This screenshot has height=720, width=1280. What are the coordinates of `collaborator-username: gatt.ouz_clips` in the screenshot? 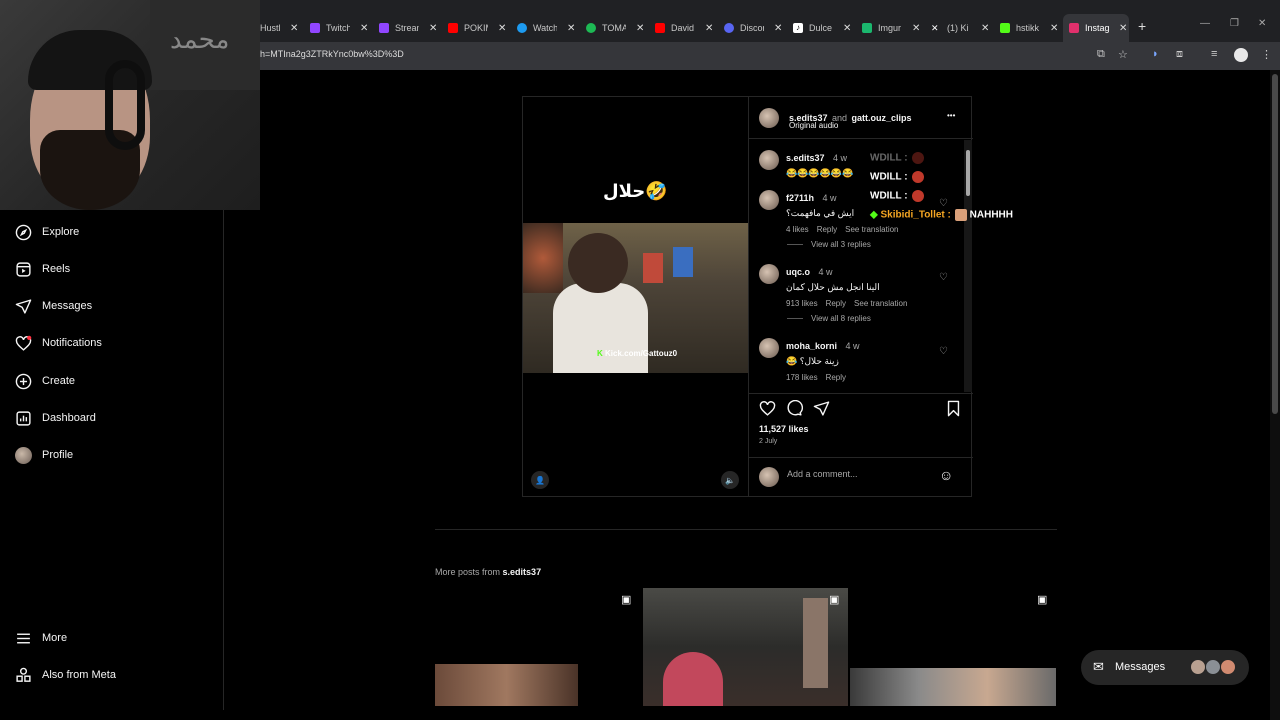 It's located at (881, 118).